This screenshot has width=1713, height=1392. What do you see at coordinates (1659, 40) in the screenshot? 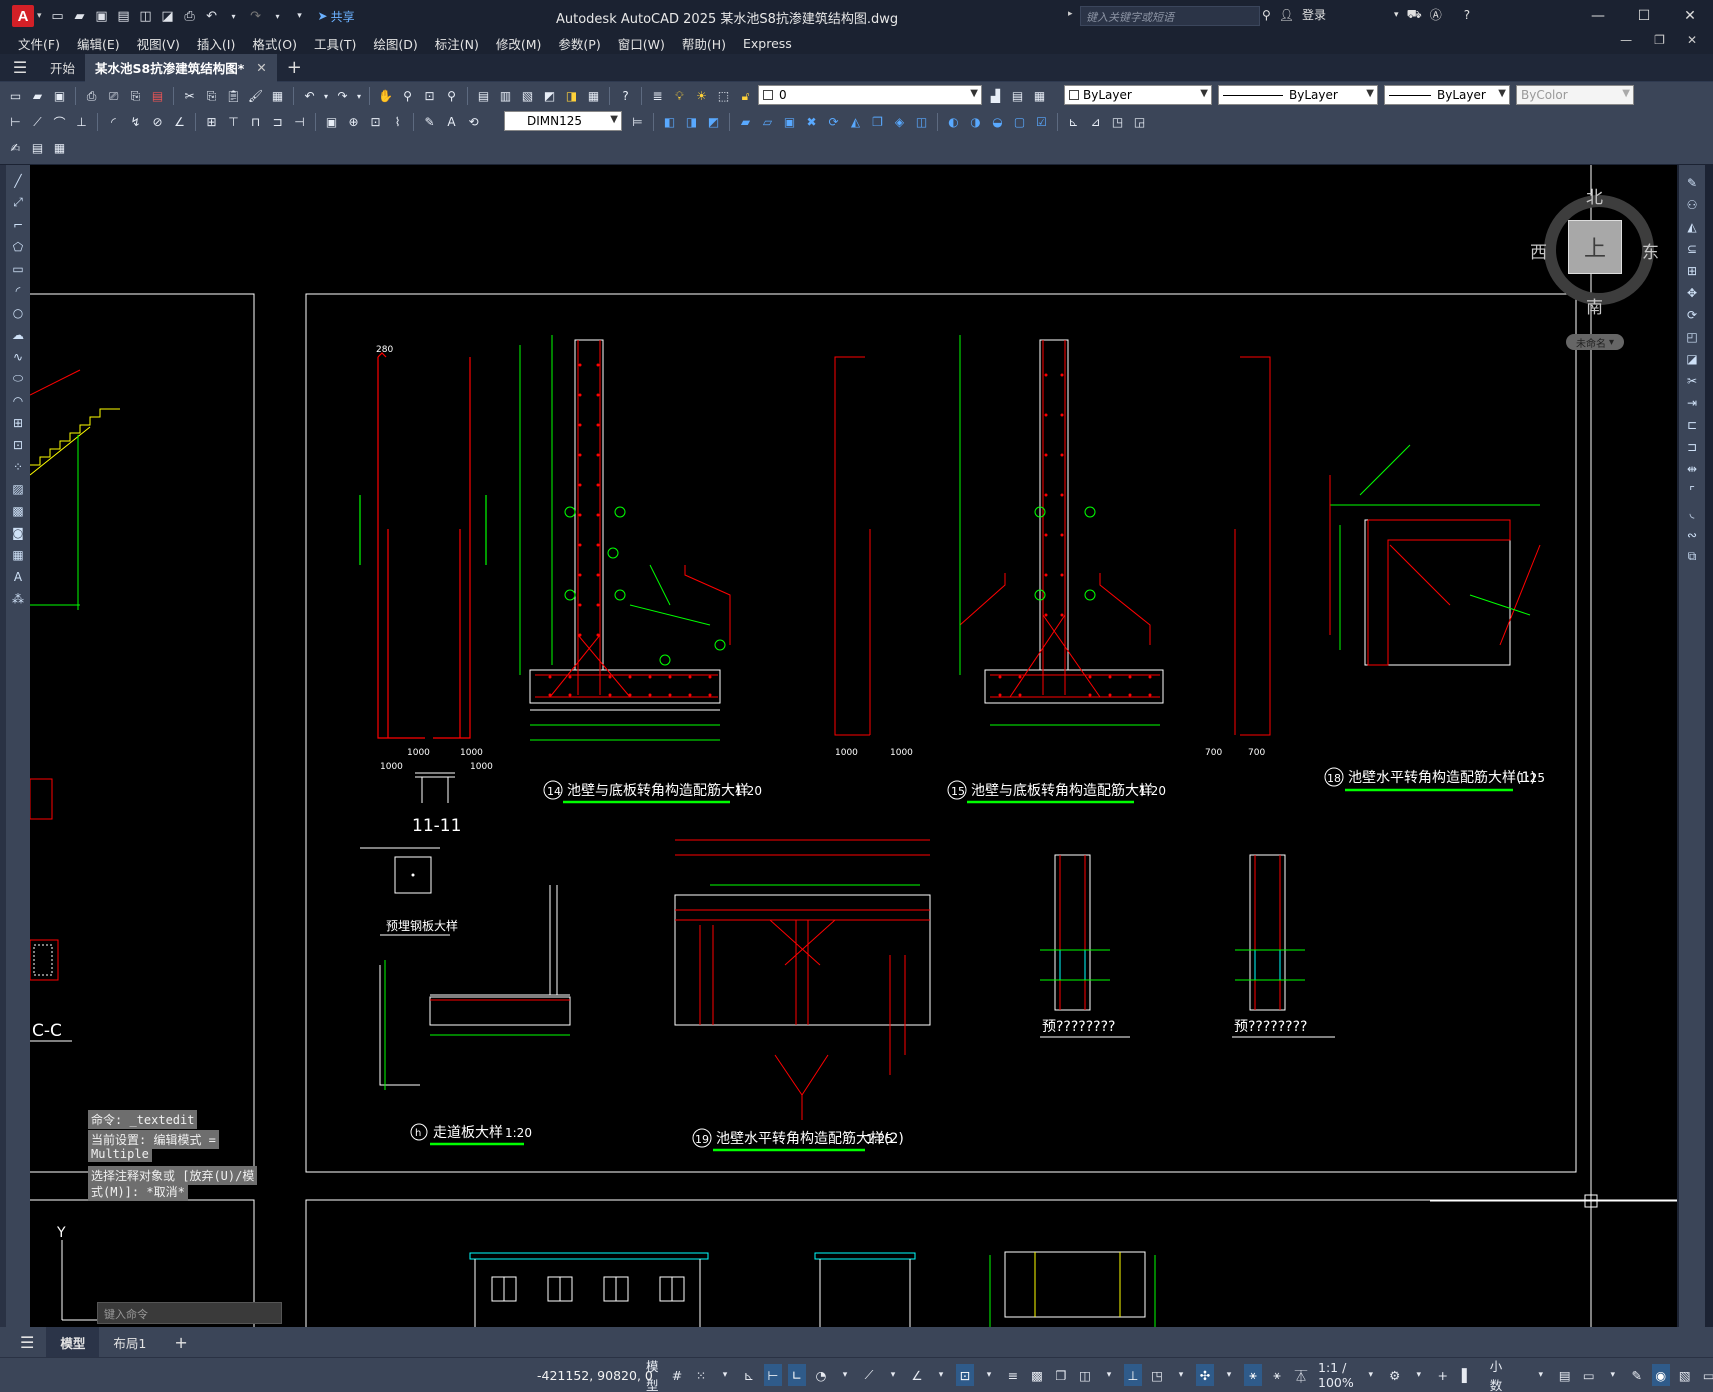
I see `doc-restore-icon: ❐` at bounding box center [1659, 40].